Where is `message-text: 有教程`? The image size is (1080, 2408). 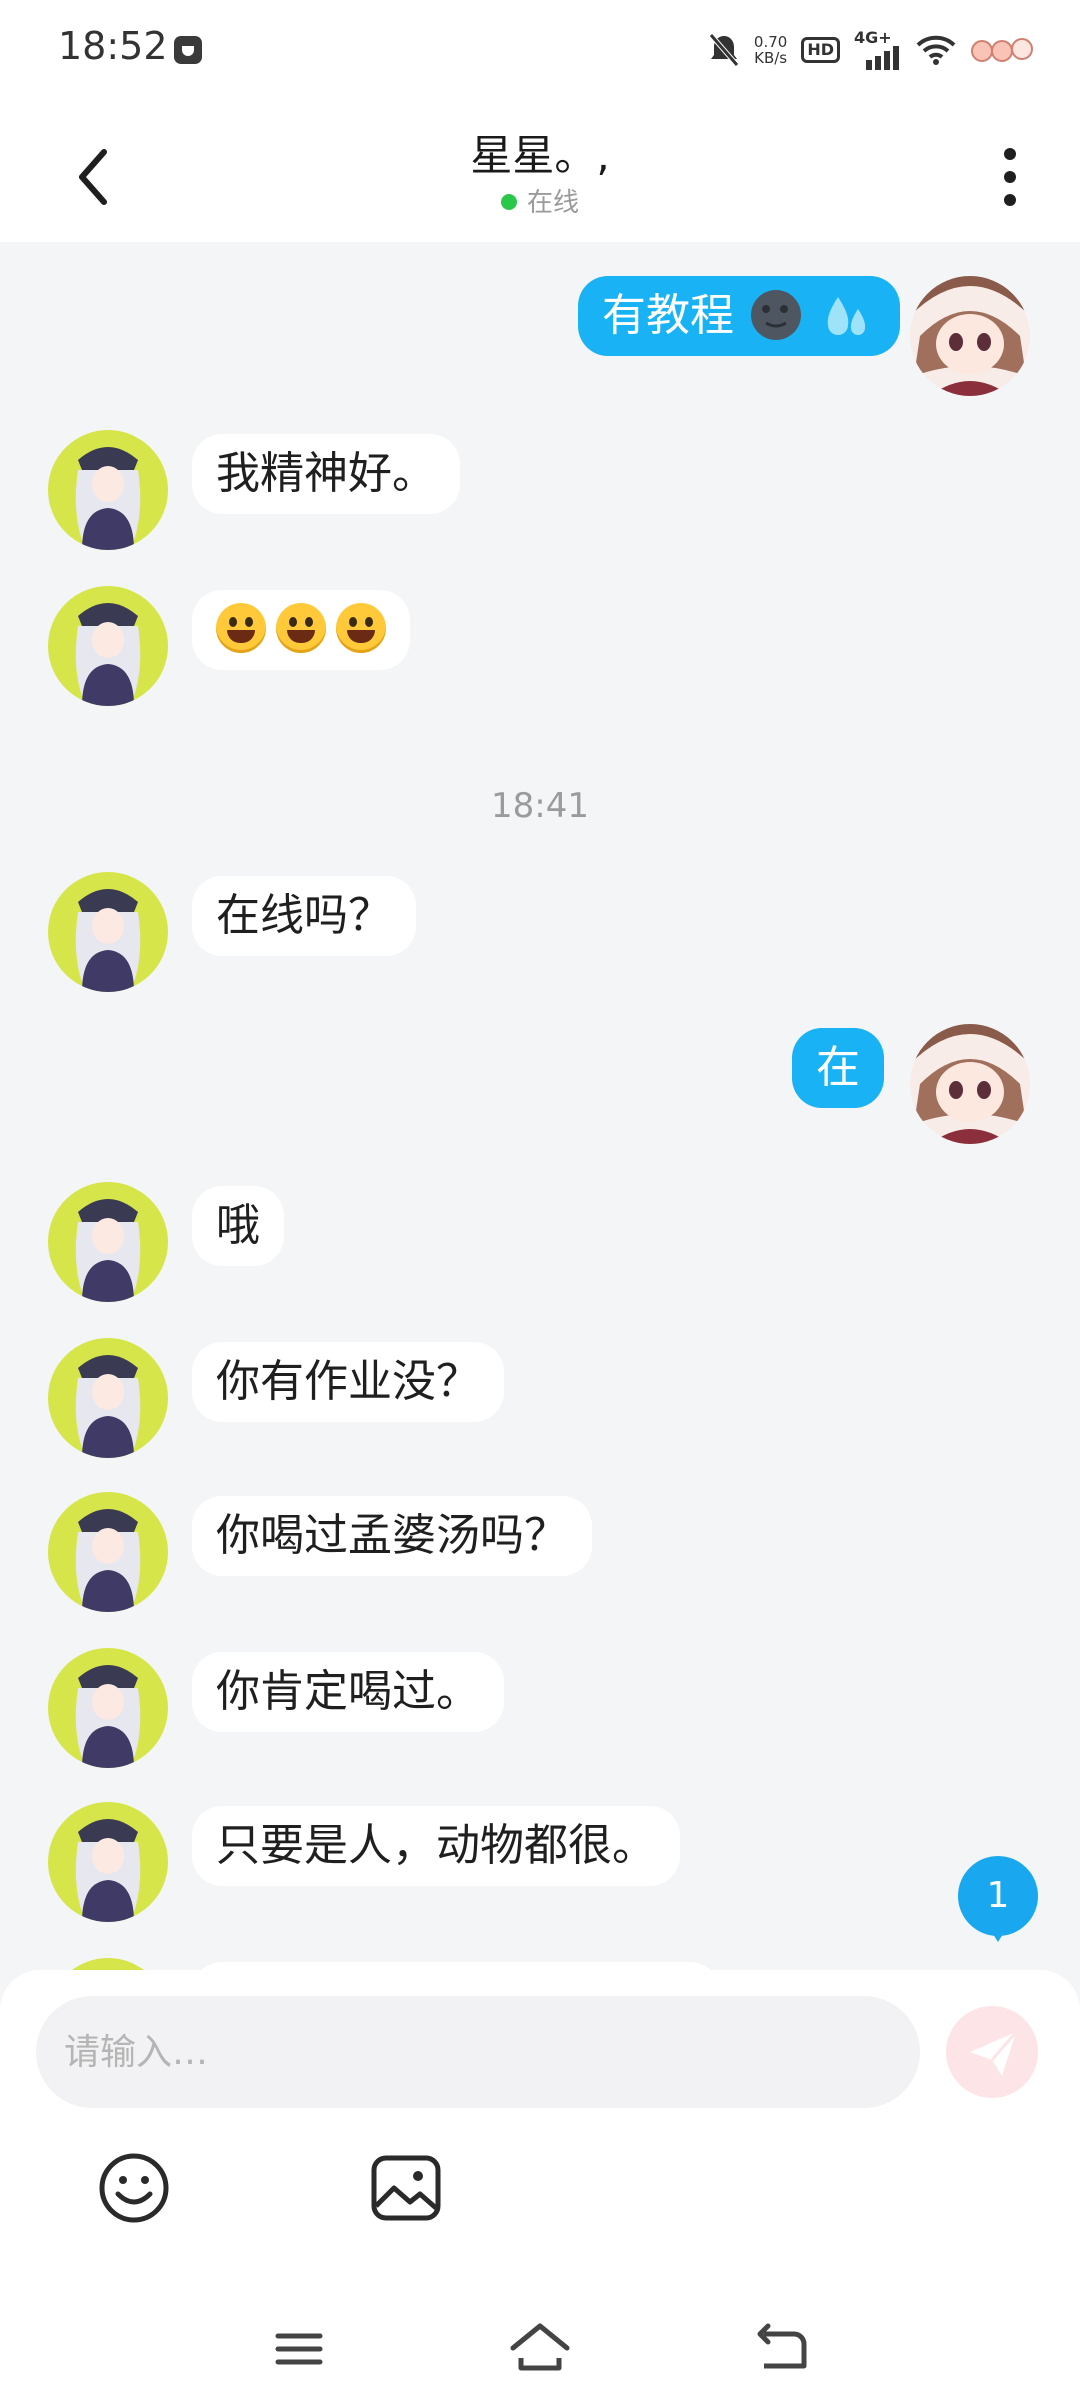 message-text: 有教程 is located at coordinates (668, 315).